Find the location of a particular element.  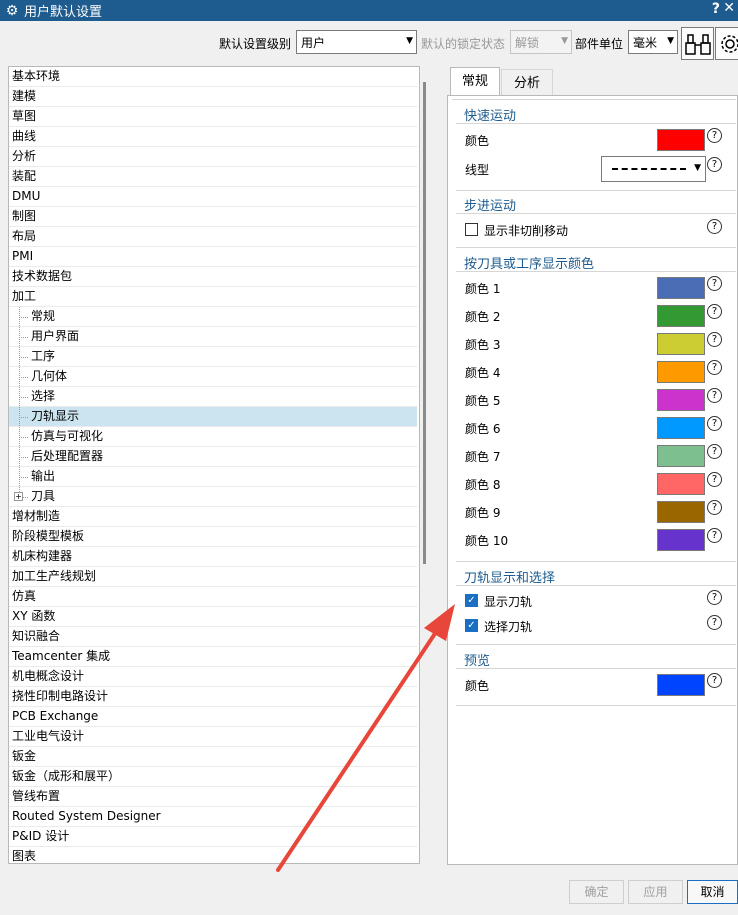

tree-item: 增材制造 is located at coordinates (213, 517).